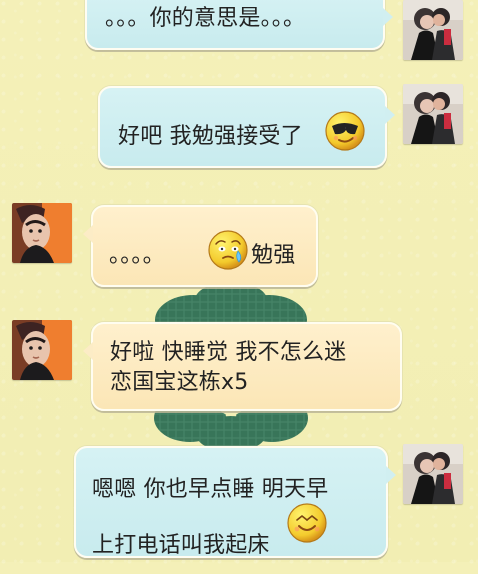 This screenshot has width=478, height=574. Describe the element at coordinates (137, 255) in the screenshot. I see `message-prefix-text: 。。。。` at that location.